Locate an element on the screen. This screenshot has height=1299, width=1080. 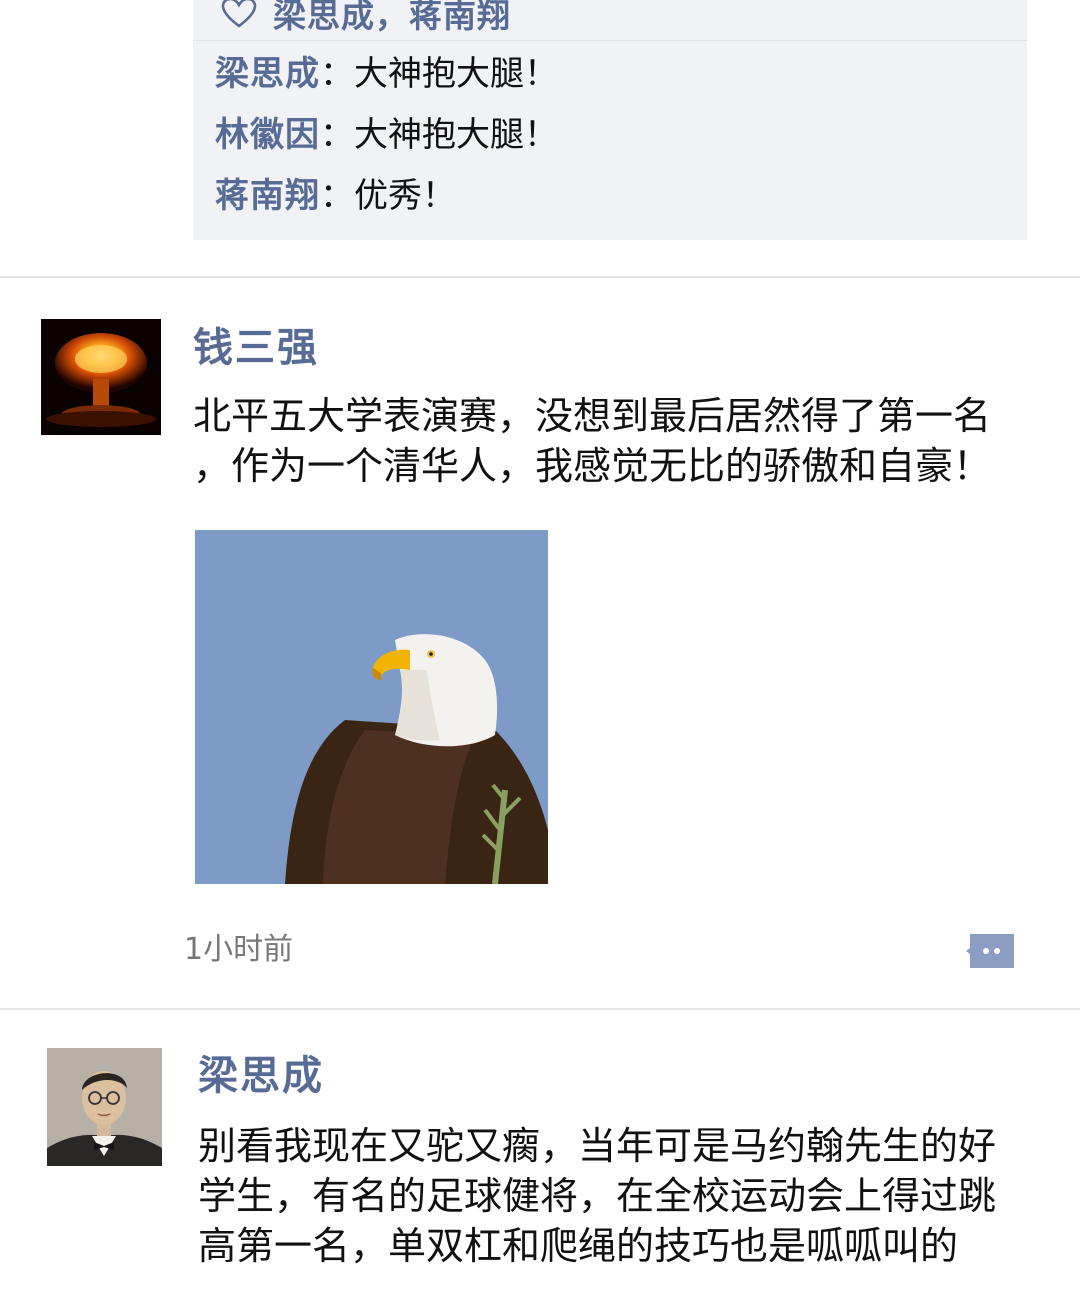
comment-box: 梁思成，蒋南翔 梁思成：大神抱大腿！ 林徽因：大神抱大腿！ 蒋南翔：优秀！ is located at coordinates (610, 120).